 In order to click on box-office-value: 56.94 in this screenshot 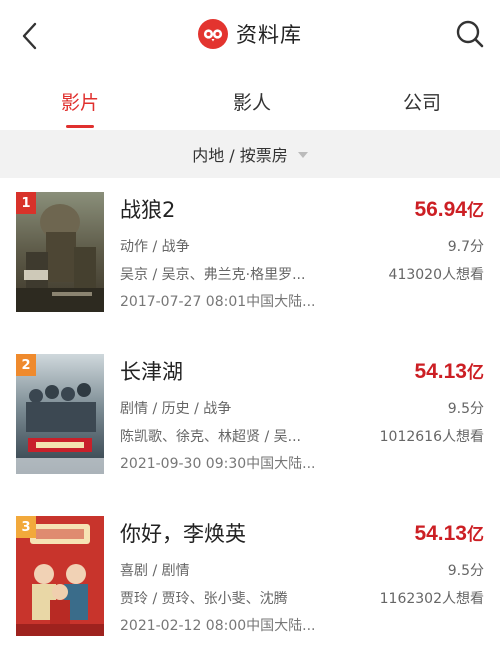, I will do `click(440, 209)`.